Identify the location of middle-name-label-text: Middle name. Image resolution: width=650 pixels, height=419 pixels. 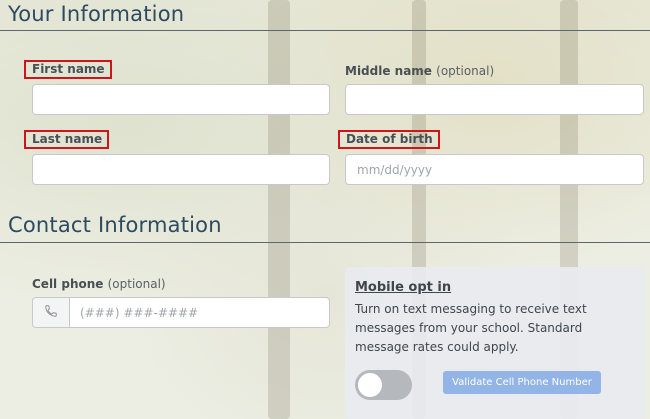
(388, 71).